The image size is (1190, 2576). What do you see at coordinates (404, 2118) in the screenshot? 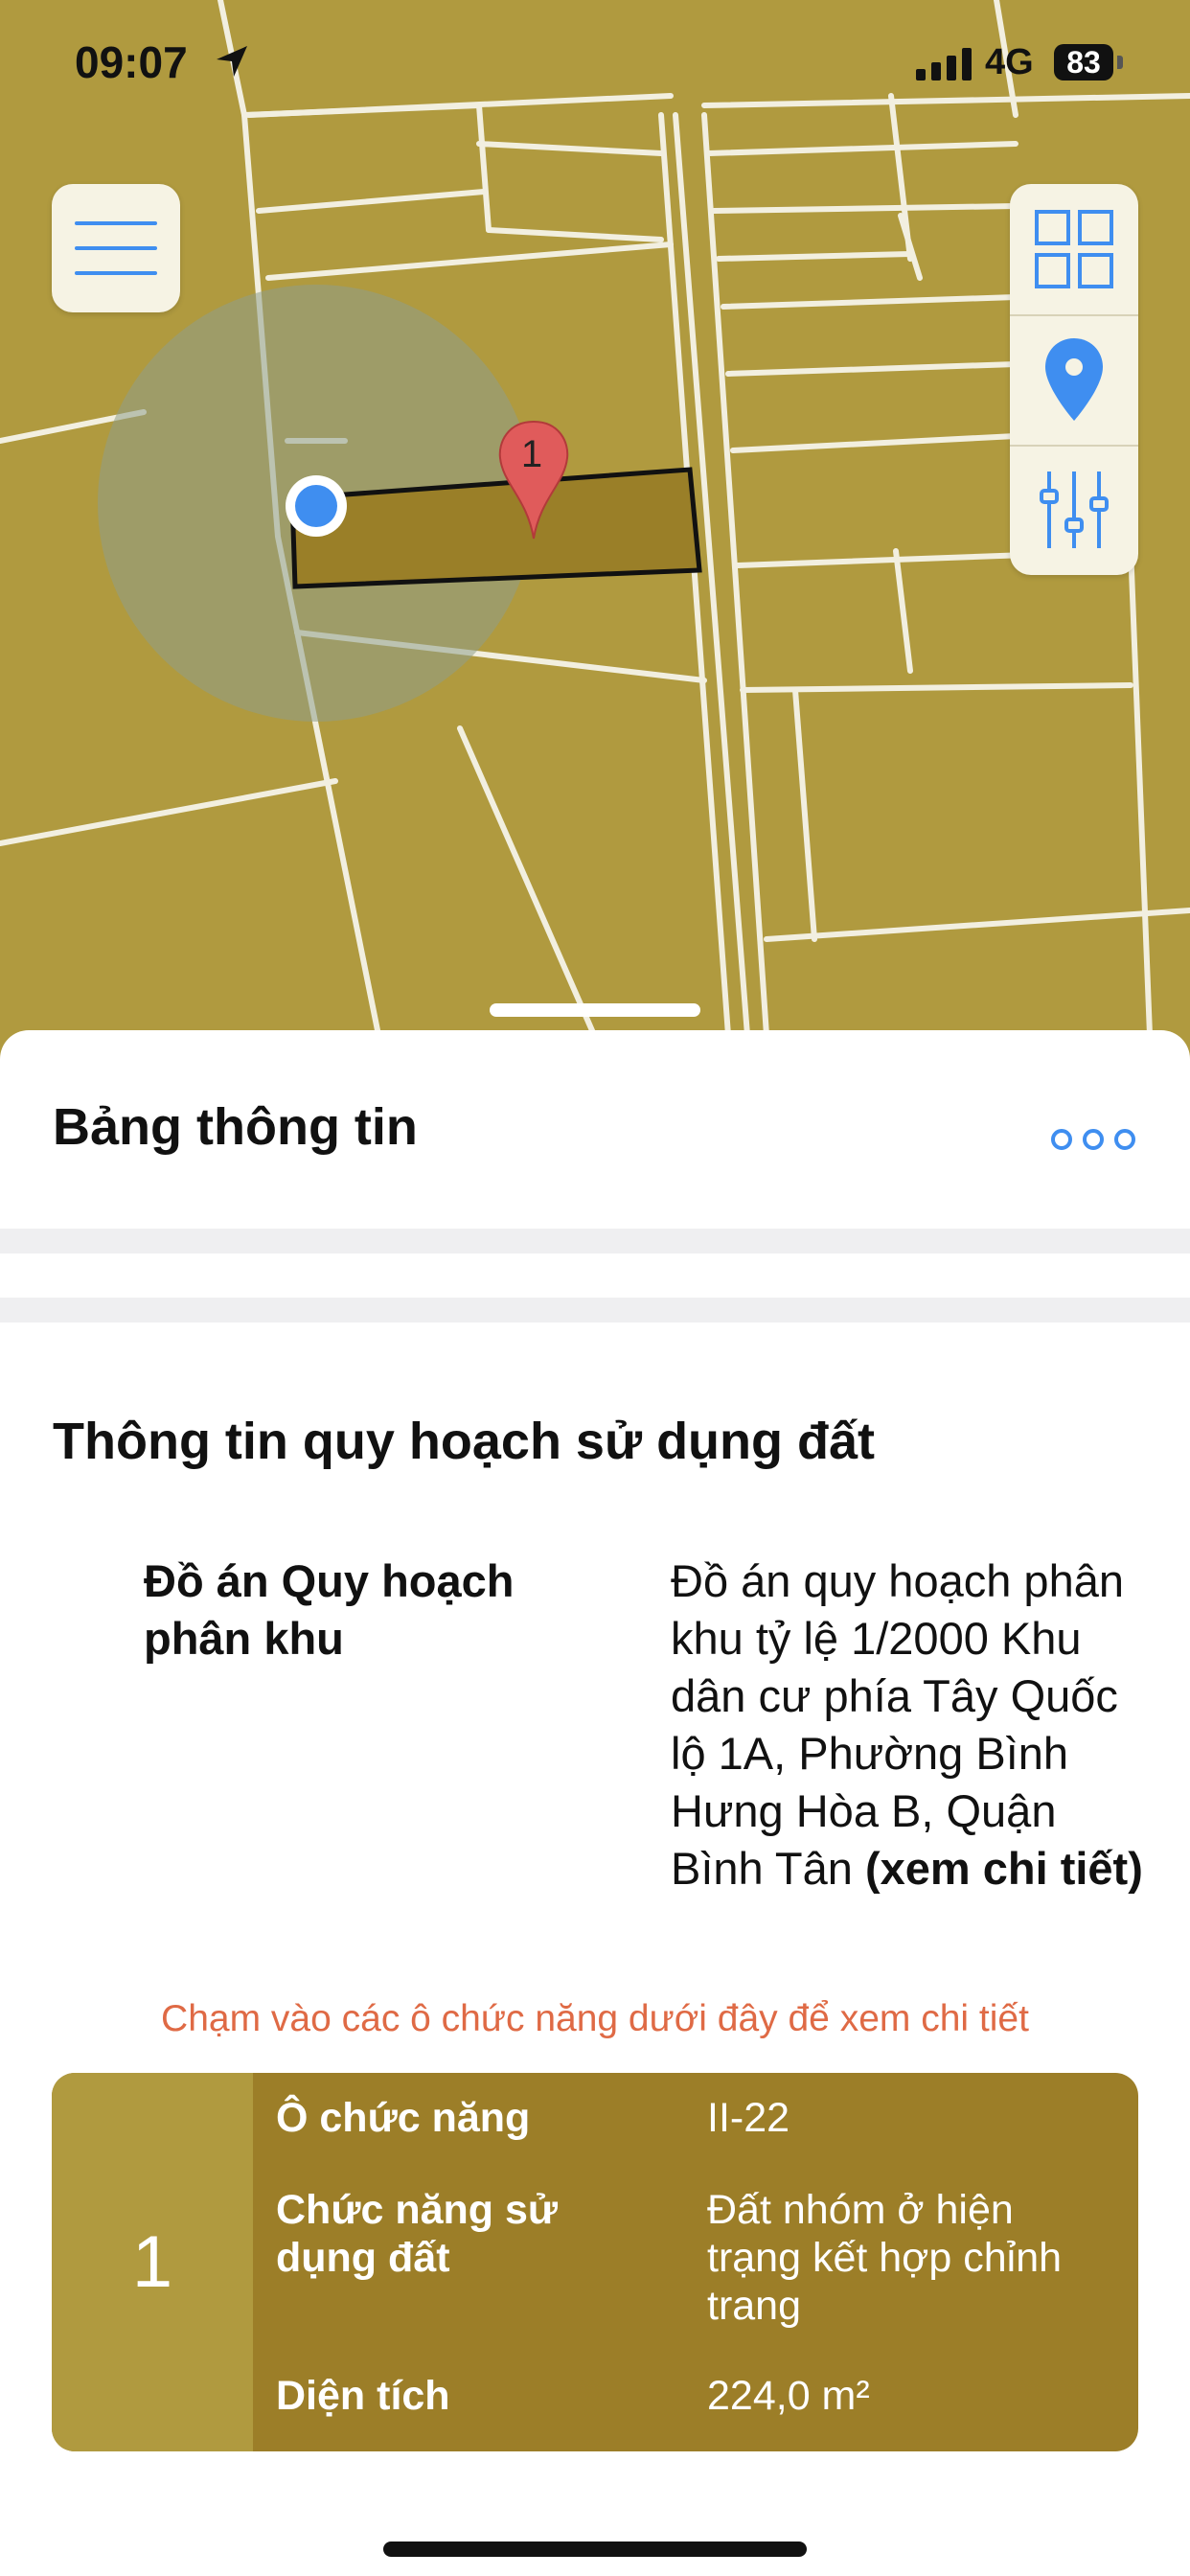
I see `zone-code-label: Ô chức năng` at bounding box center [404, 2118].